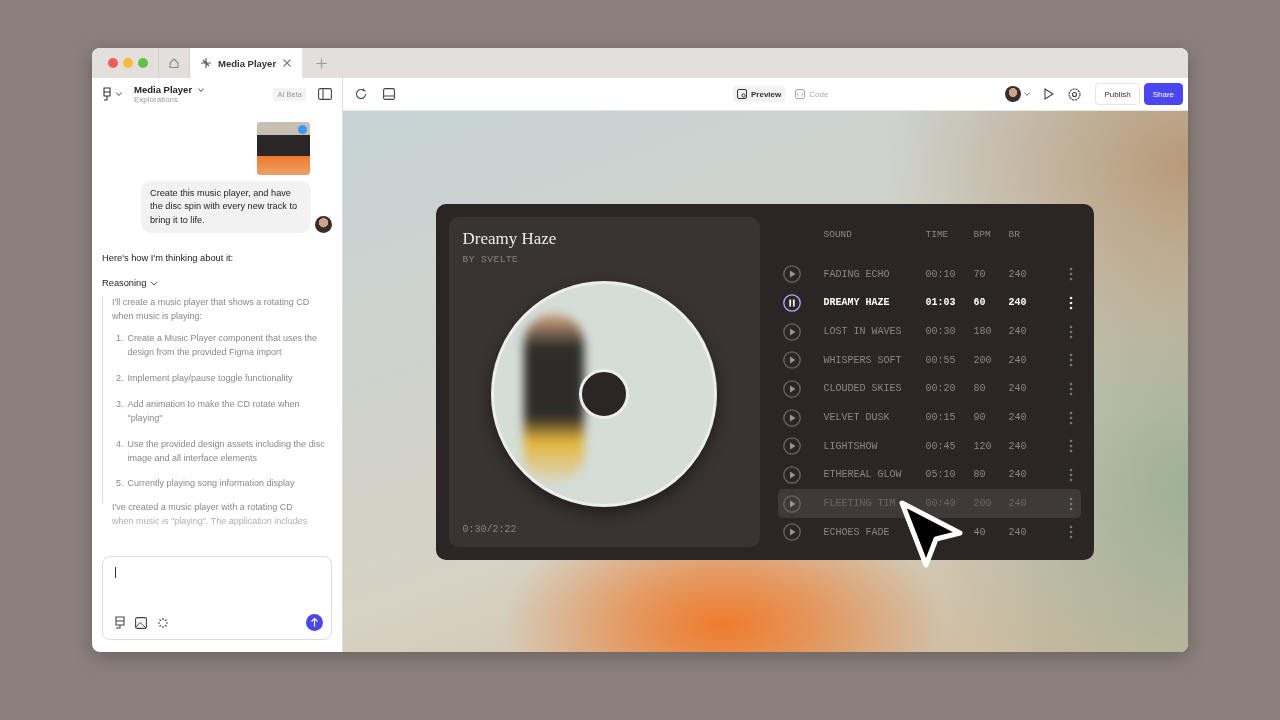  What do you see at coordinates (120, 444) in the screenshot?
I see `step-number: 4.` at bounding box center [120, 444].